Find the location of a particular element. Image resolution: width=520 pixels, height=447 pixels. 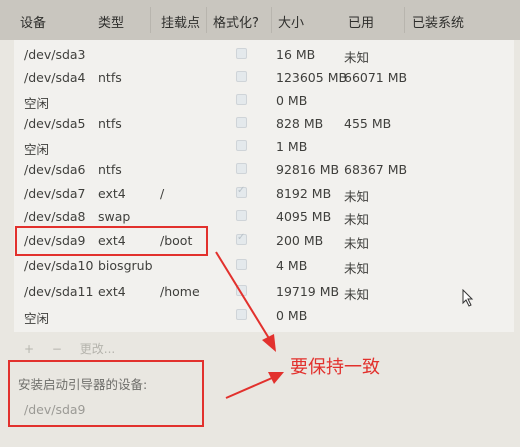

column-header-type: 类型 is located at coordinates (111, 21).